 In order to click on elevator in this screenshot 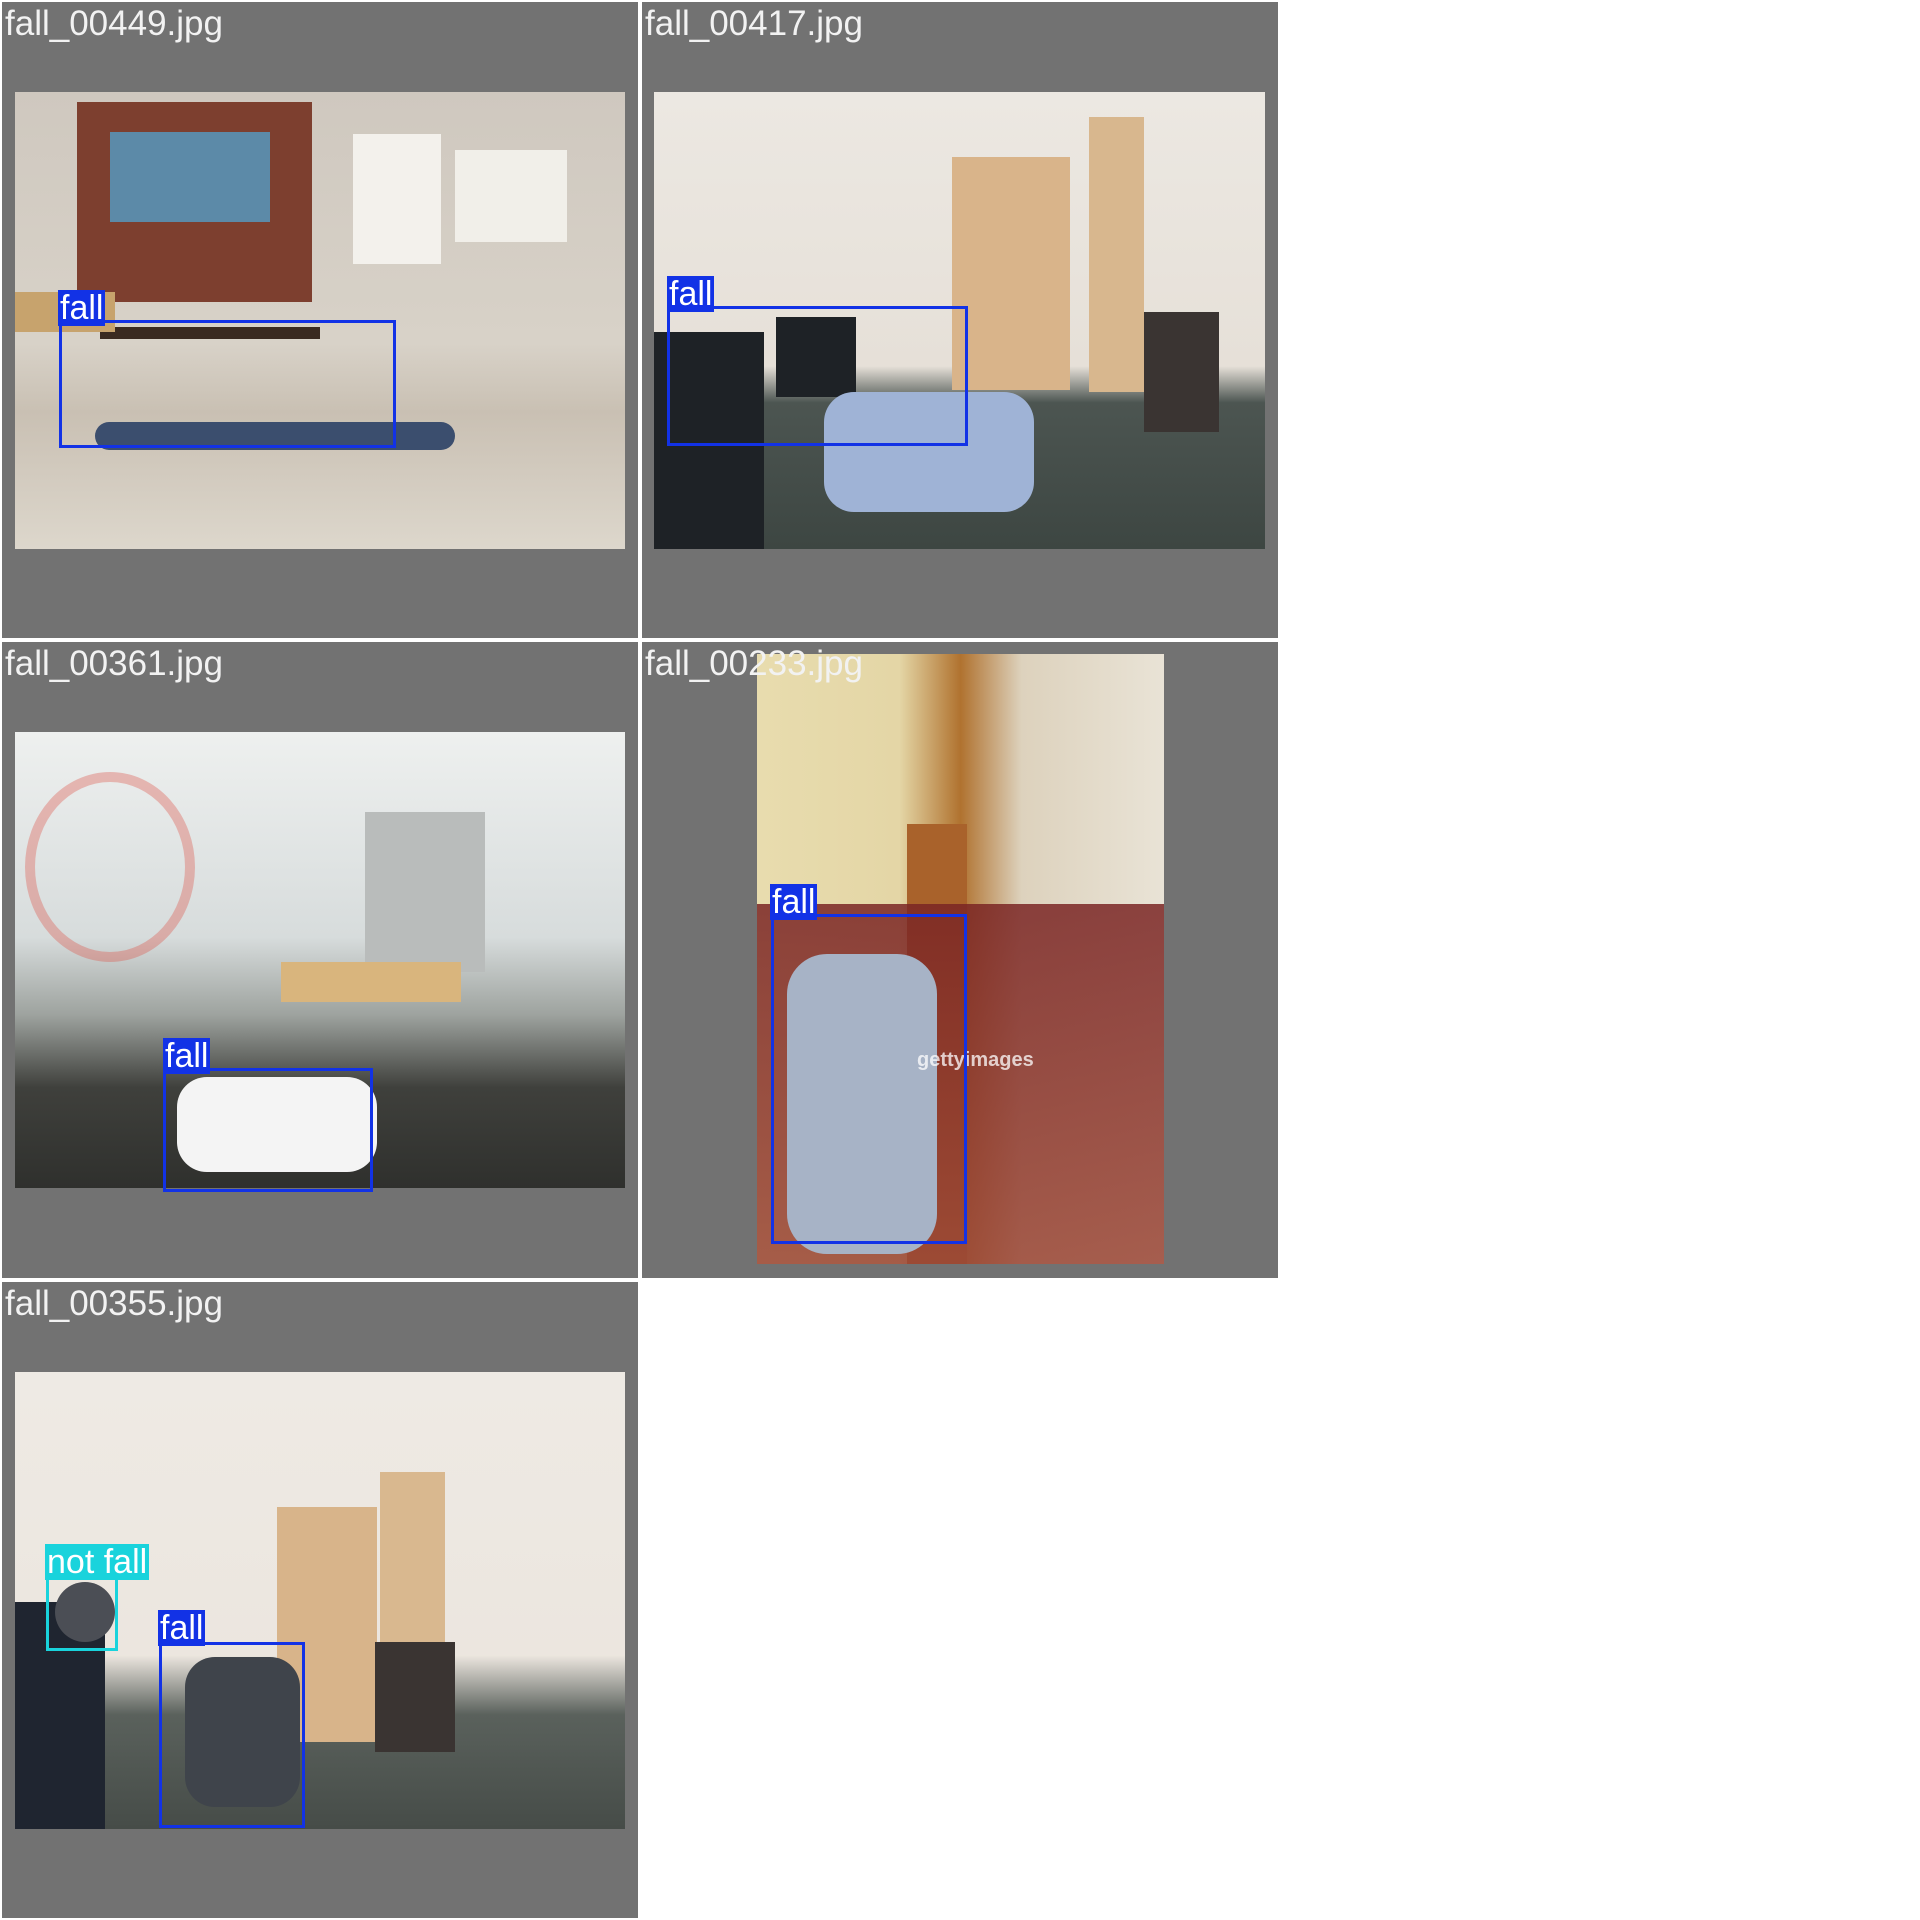, I will do `click(425, 892)`.